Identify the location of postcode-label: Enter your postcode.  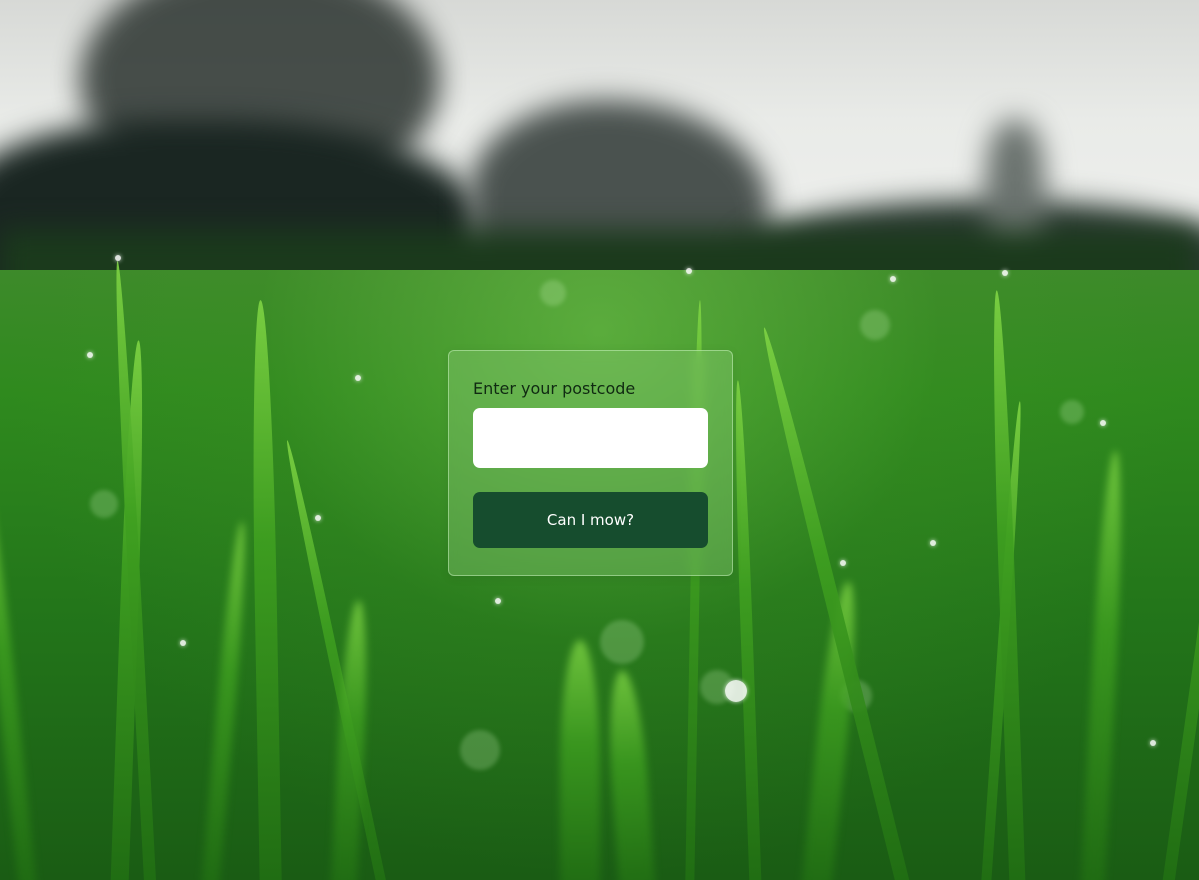
(554, 388).